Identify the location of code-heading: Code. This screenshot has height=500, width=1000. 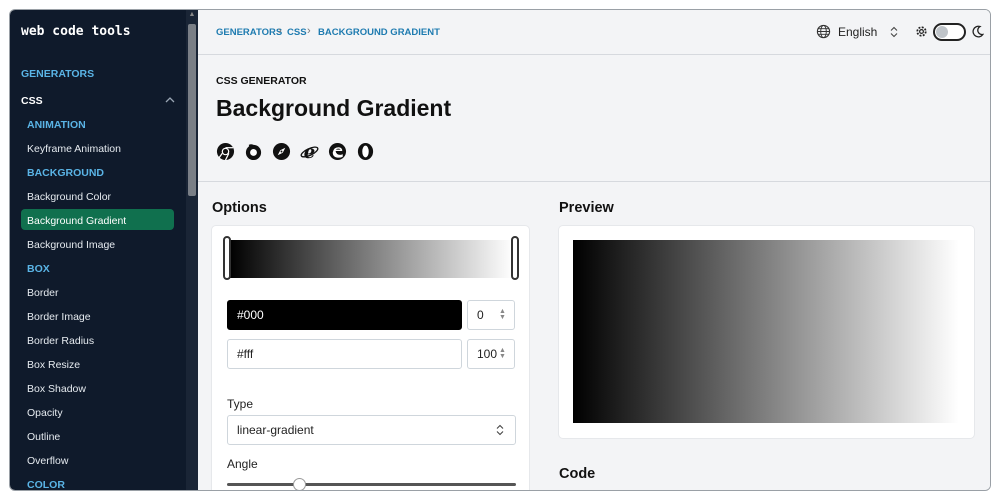
(577, 474).